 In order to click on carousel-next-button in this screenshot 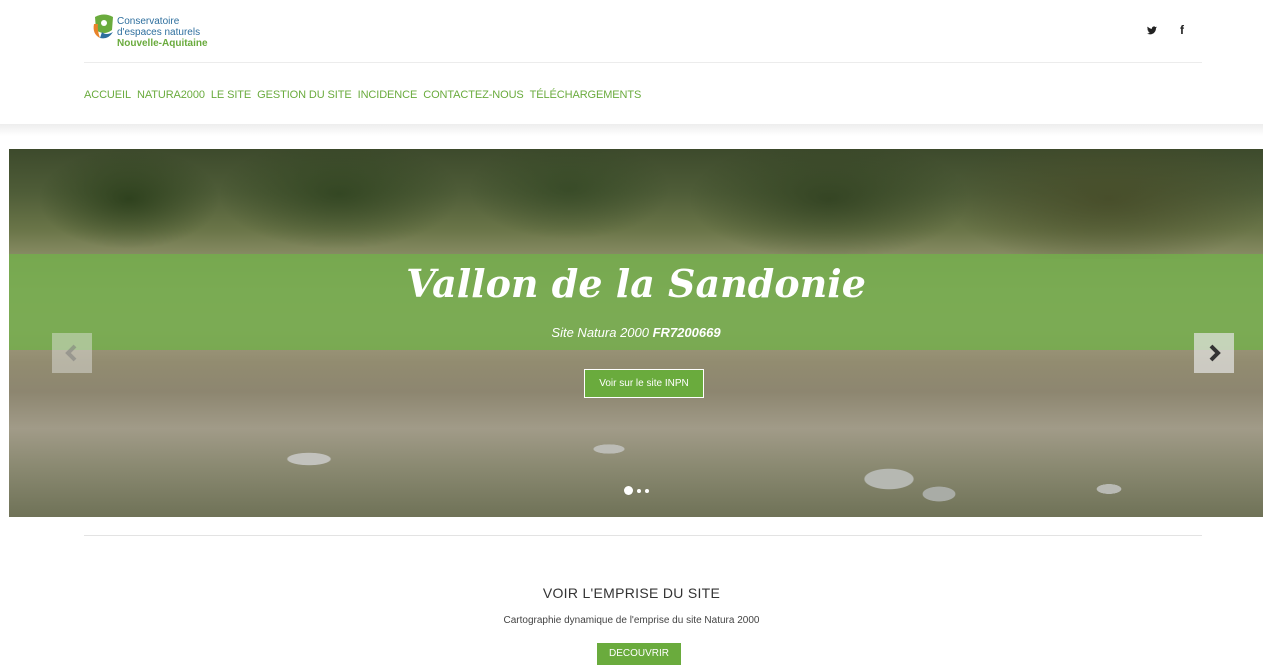, I will do `click(1214, 353)`.